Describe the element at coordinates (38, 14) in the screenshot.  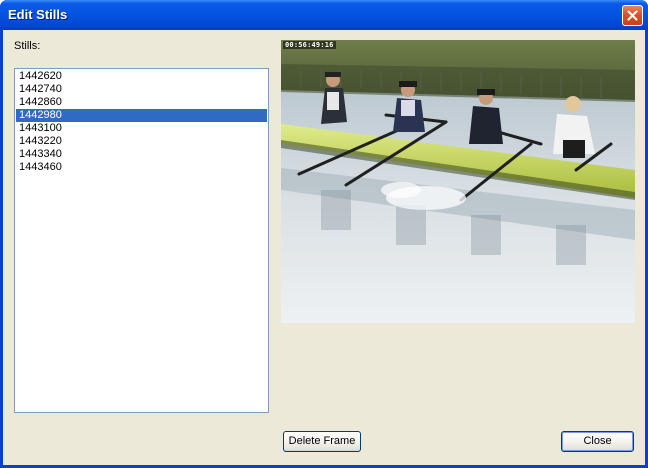
I see `window-title: Edit Stills` at that location.